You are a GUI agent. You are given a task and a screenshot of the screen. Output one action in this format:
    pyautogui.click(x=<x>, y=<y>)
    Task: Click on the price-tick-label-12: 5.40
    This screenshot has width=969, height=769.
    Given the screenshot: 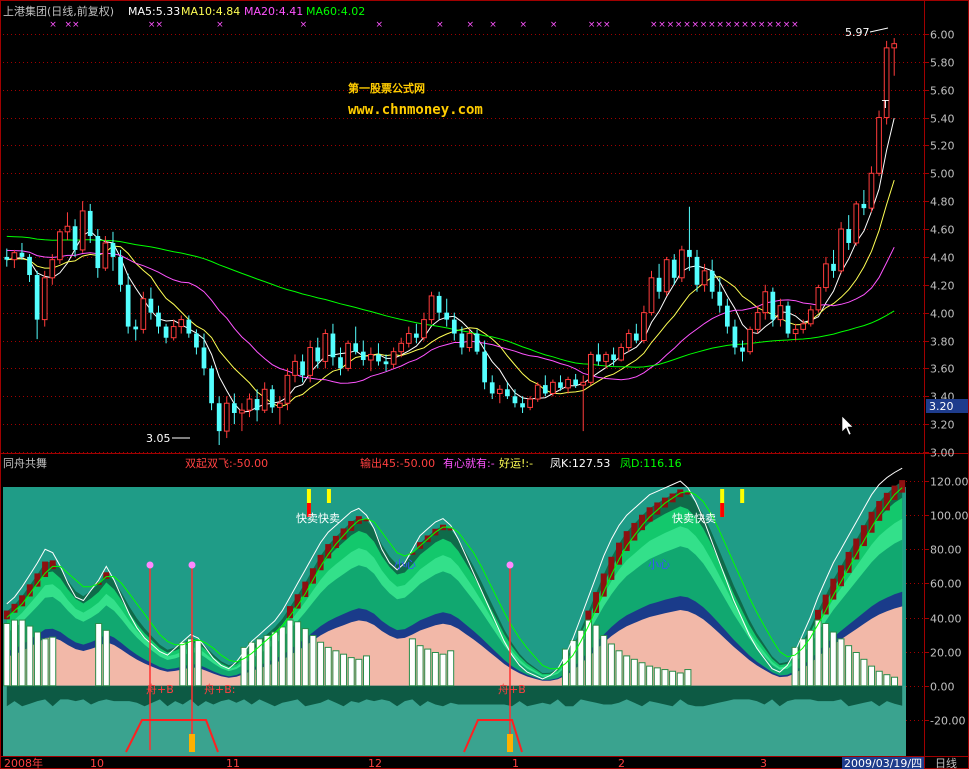 What is the action you would take?
    pyautogui.click(x=942, y=119)
    